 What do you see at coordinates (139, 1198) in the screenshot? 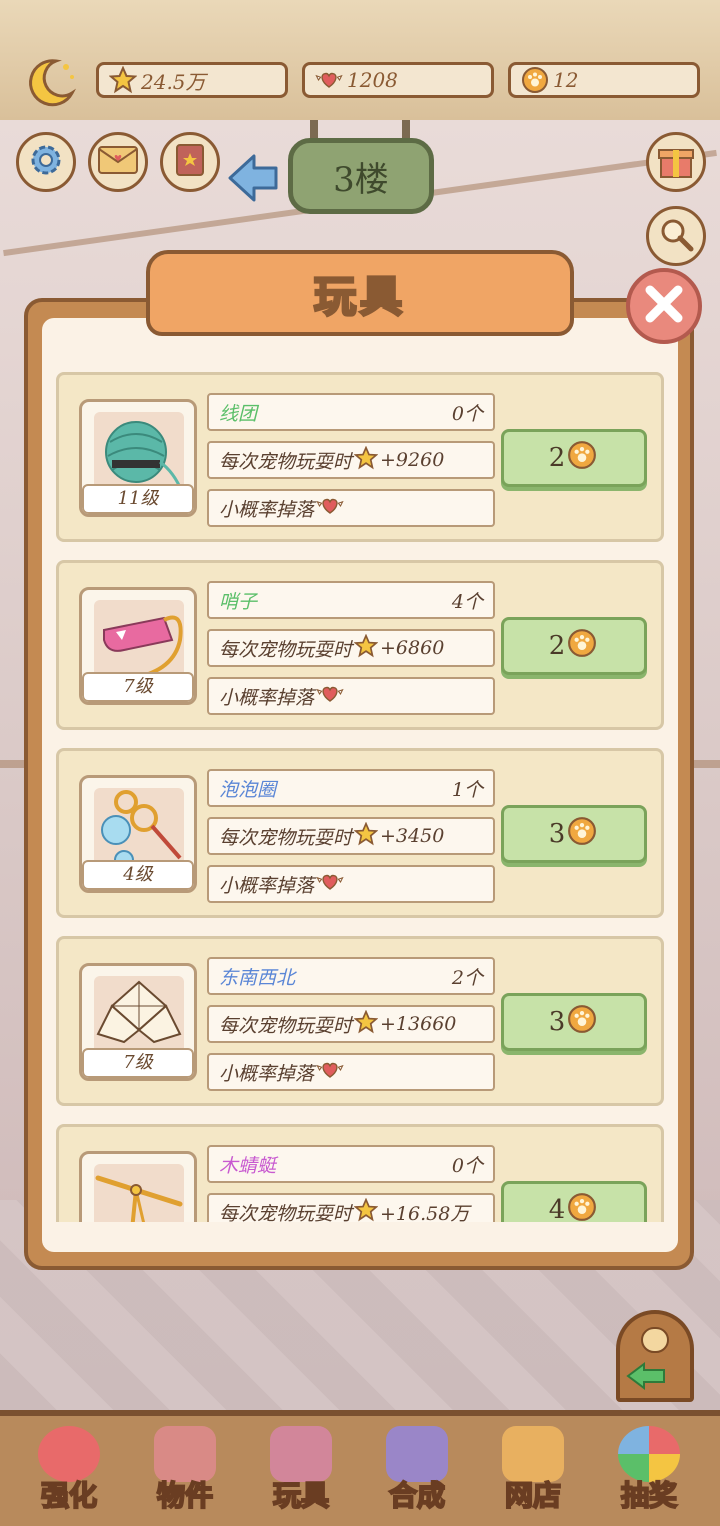
I see `bamboo-copter-icon` at bounding box center [139, 1198].